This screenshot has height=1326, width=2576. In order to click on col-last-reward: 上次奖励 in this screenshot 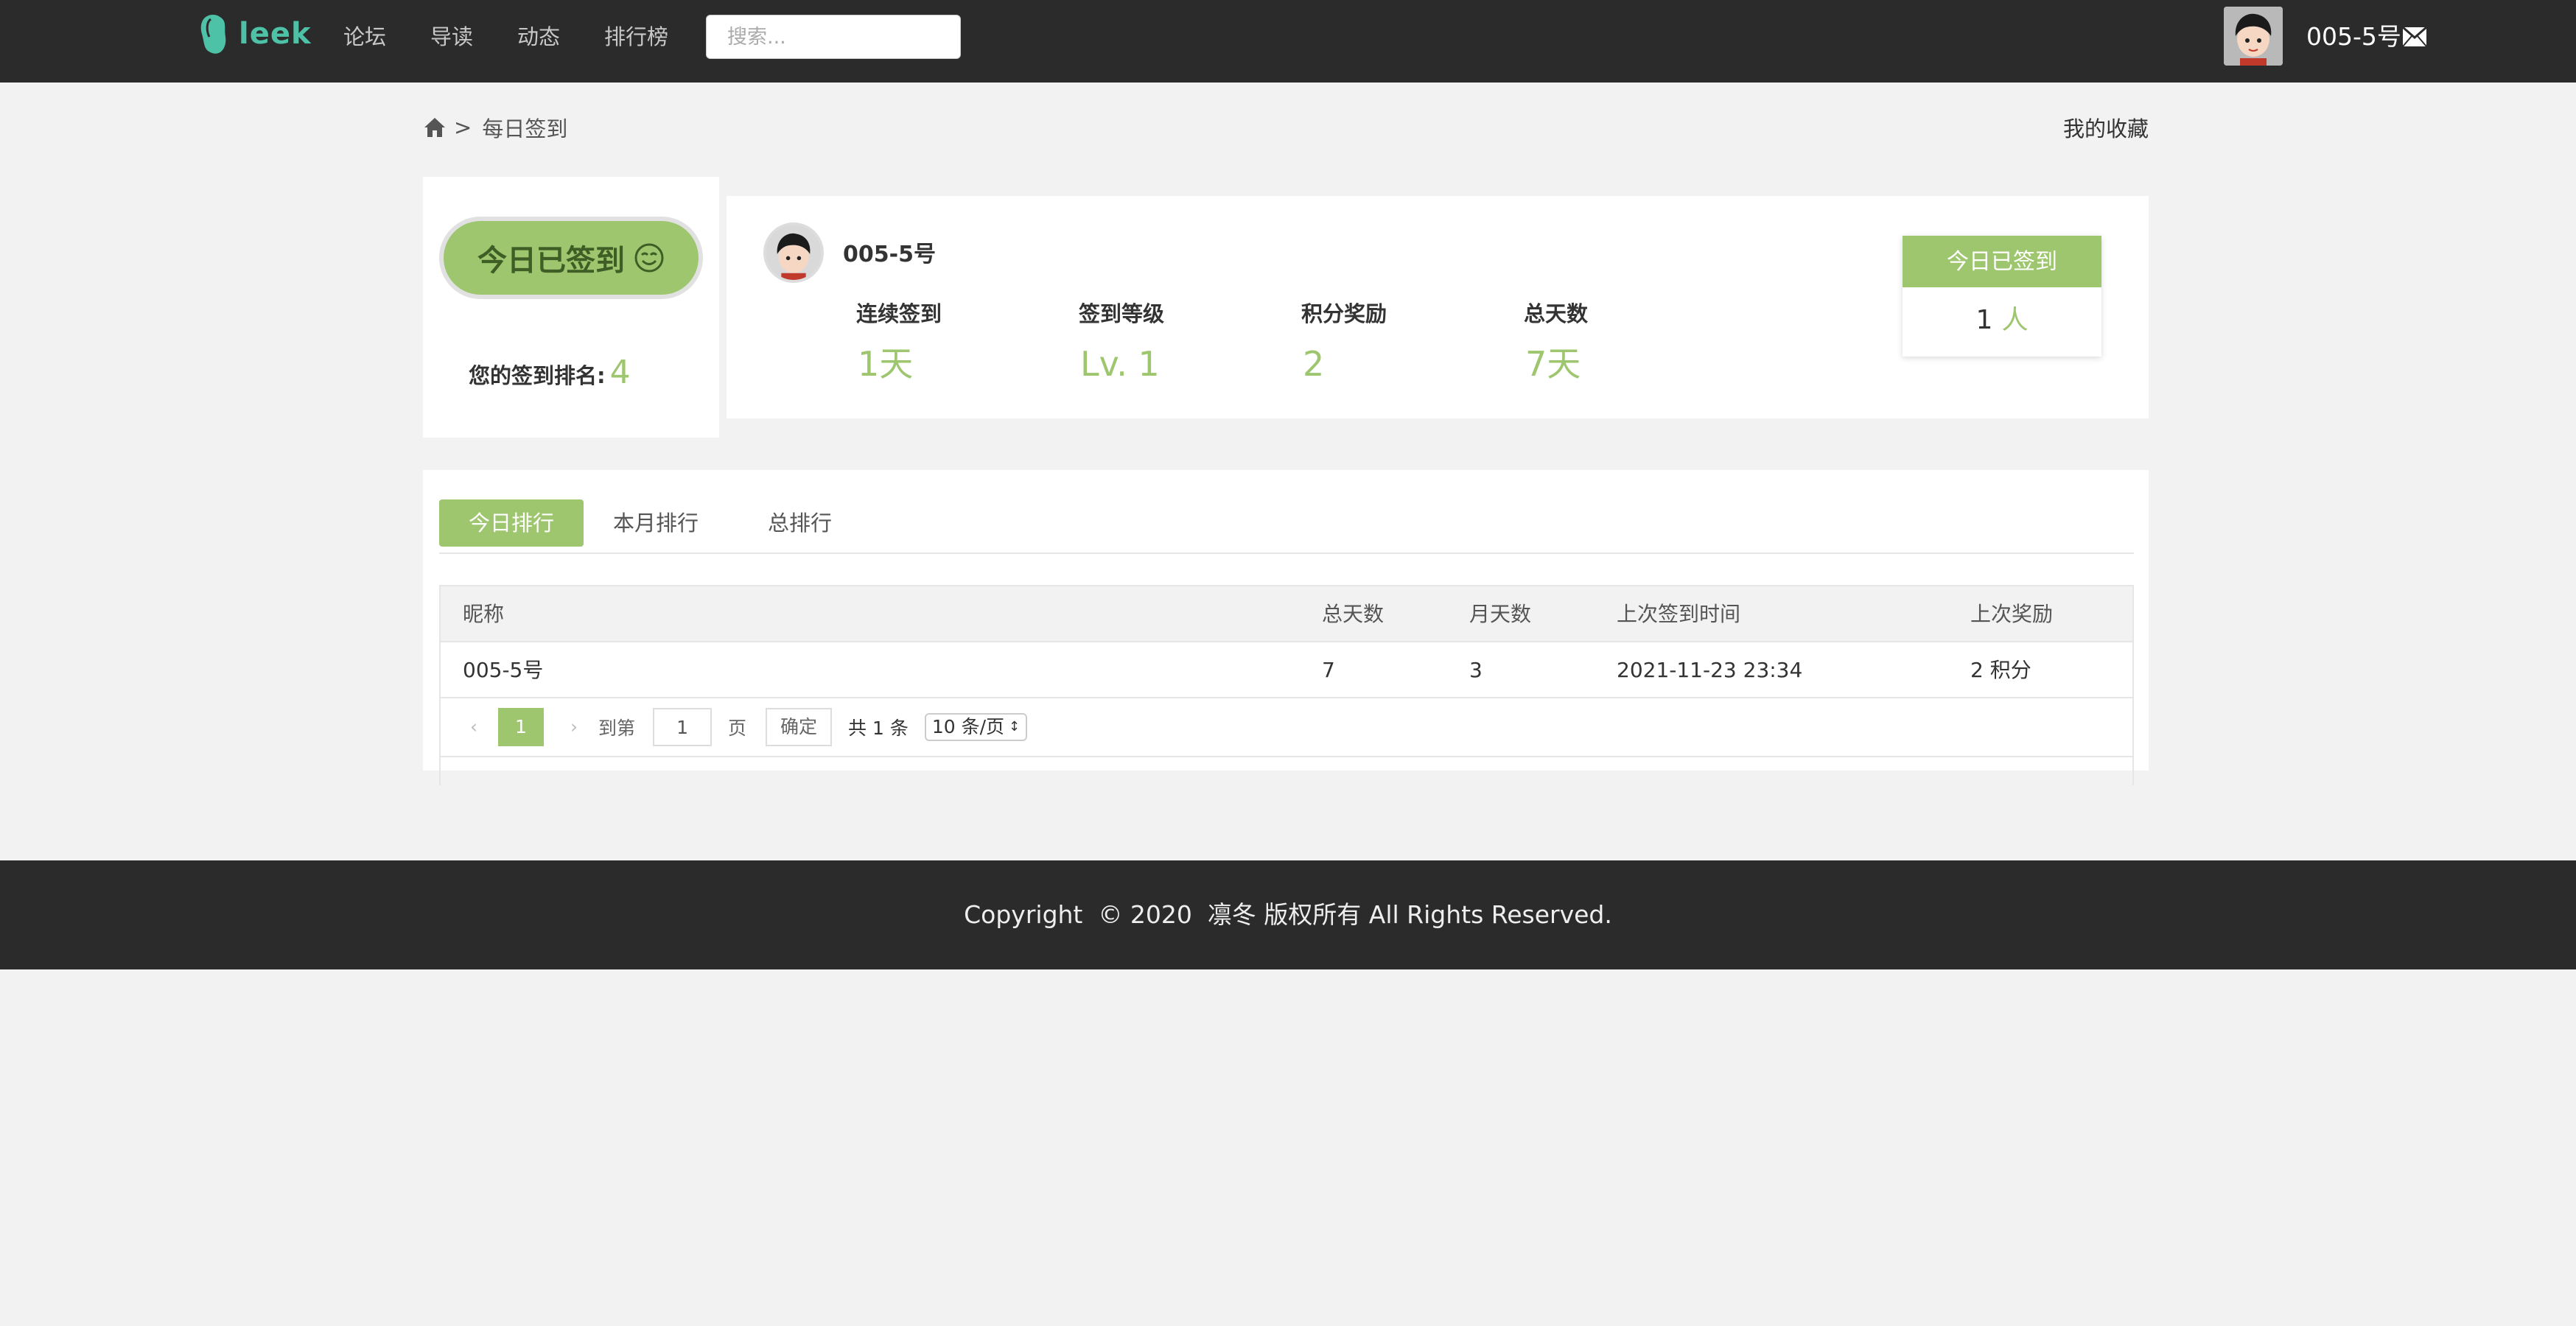, I will do `click(2012, 614)`.